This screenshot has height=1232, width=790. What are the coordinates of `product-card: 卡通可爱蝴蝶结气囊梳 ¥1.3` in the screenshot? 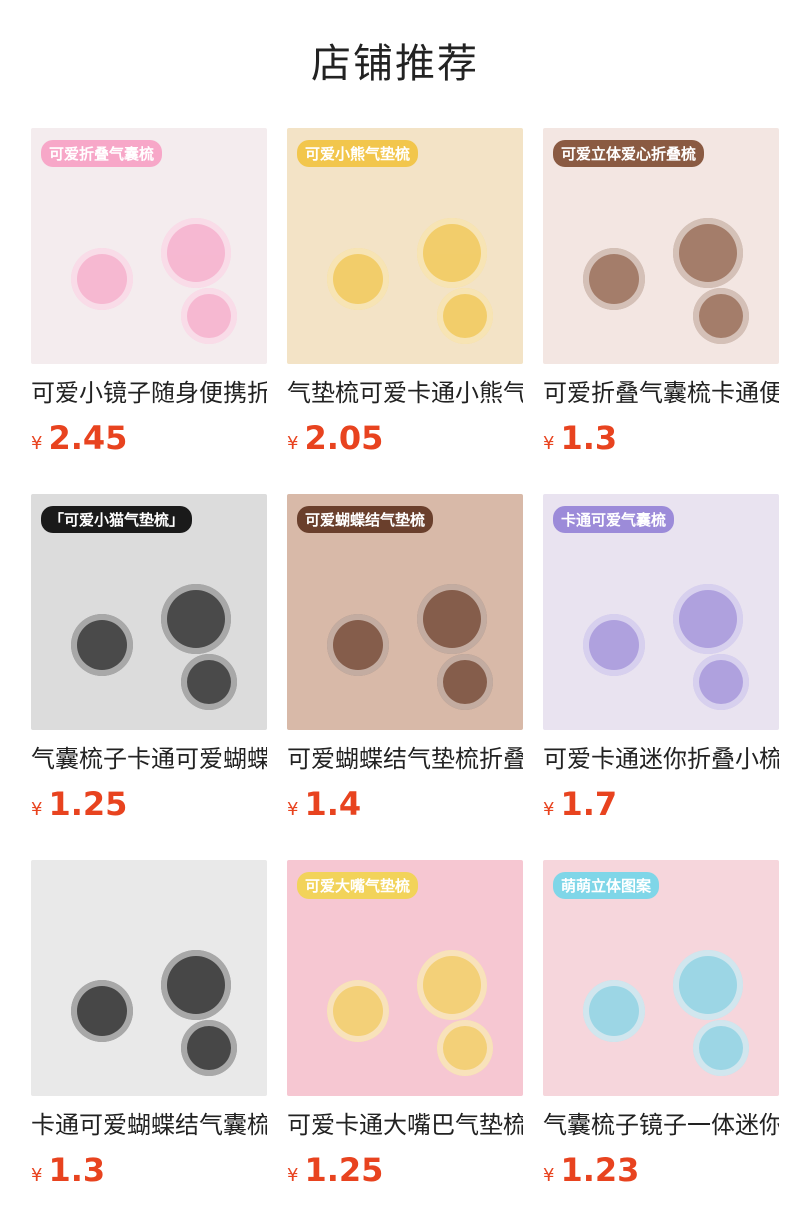 It's located at (149, 1027).